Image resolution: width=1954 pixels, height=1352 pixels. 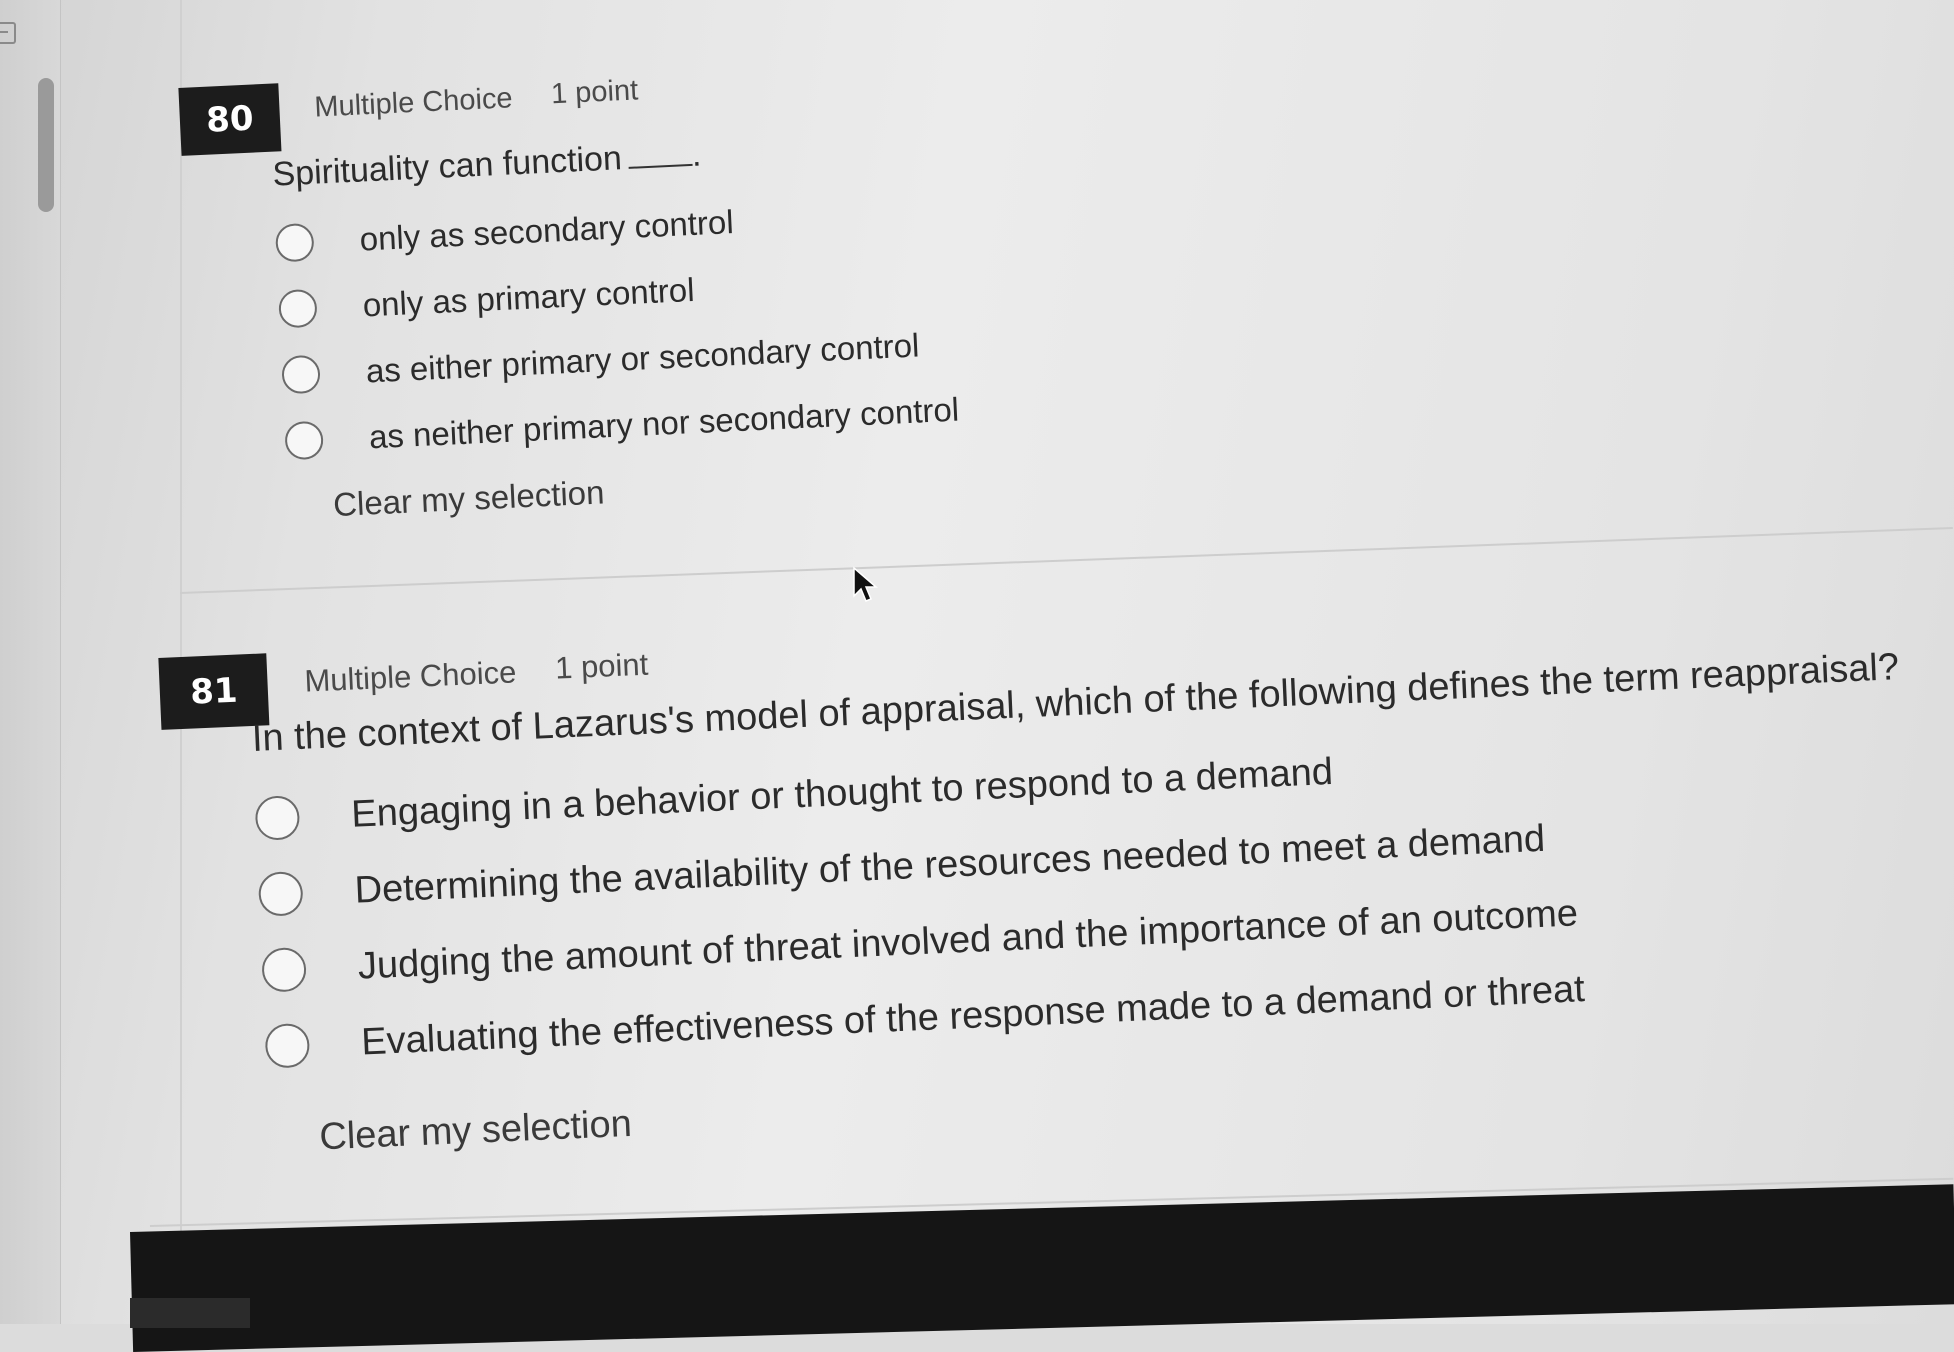 I want to click on question-number-badge: 80, so click(x=230, y=119).